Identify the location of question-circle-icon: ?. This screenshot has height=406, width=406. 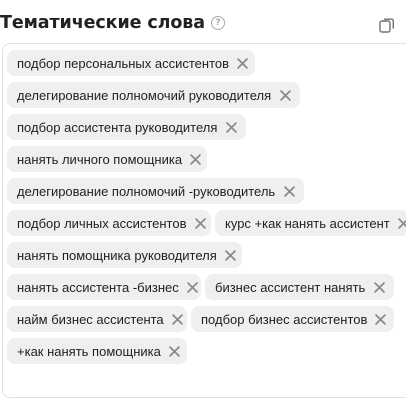
(217, 23).